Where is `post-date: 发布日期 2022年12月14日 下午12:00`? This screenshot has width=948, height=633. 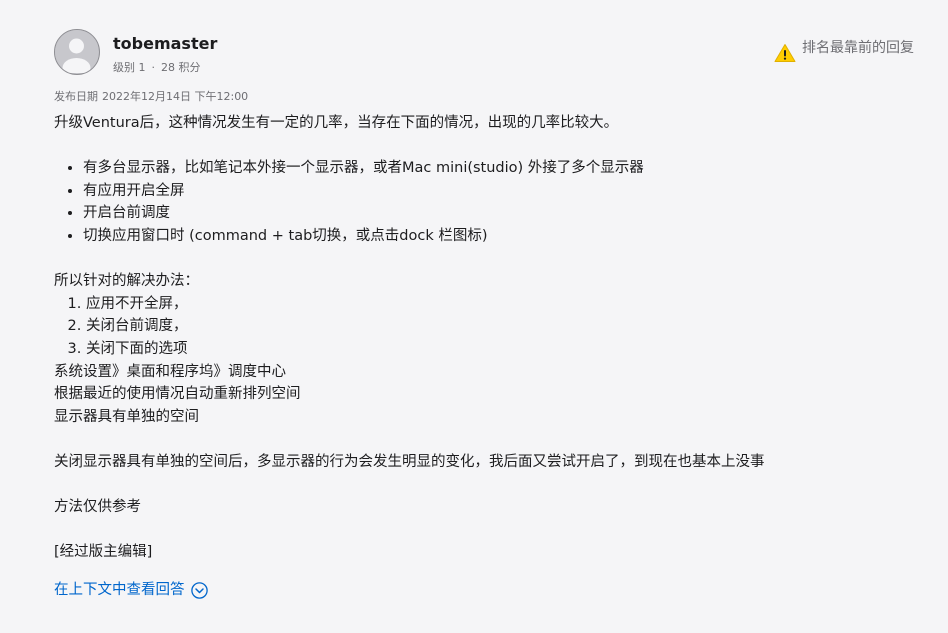 post-date: 发布日期 2022年12月14日 下午12:00 is located at coordinates (151, 97).